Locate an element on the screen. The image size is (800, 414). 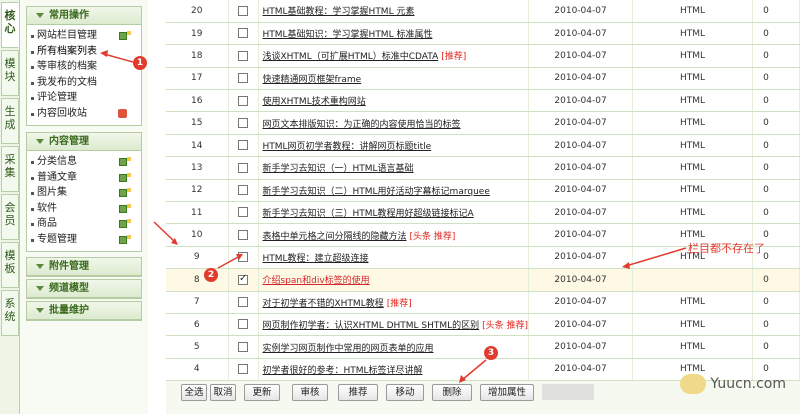
cancel-button: 取消 is located at coordinates (223, 392).